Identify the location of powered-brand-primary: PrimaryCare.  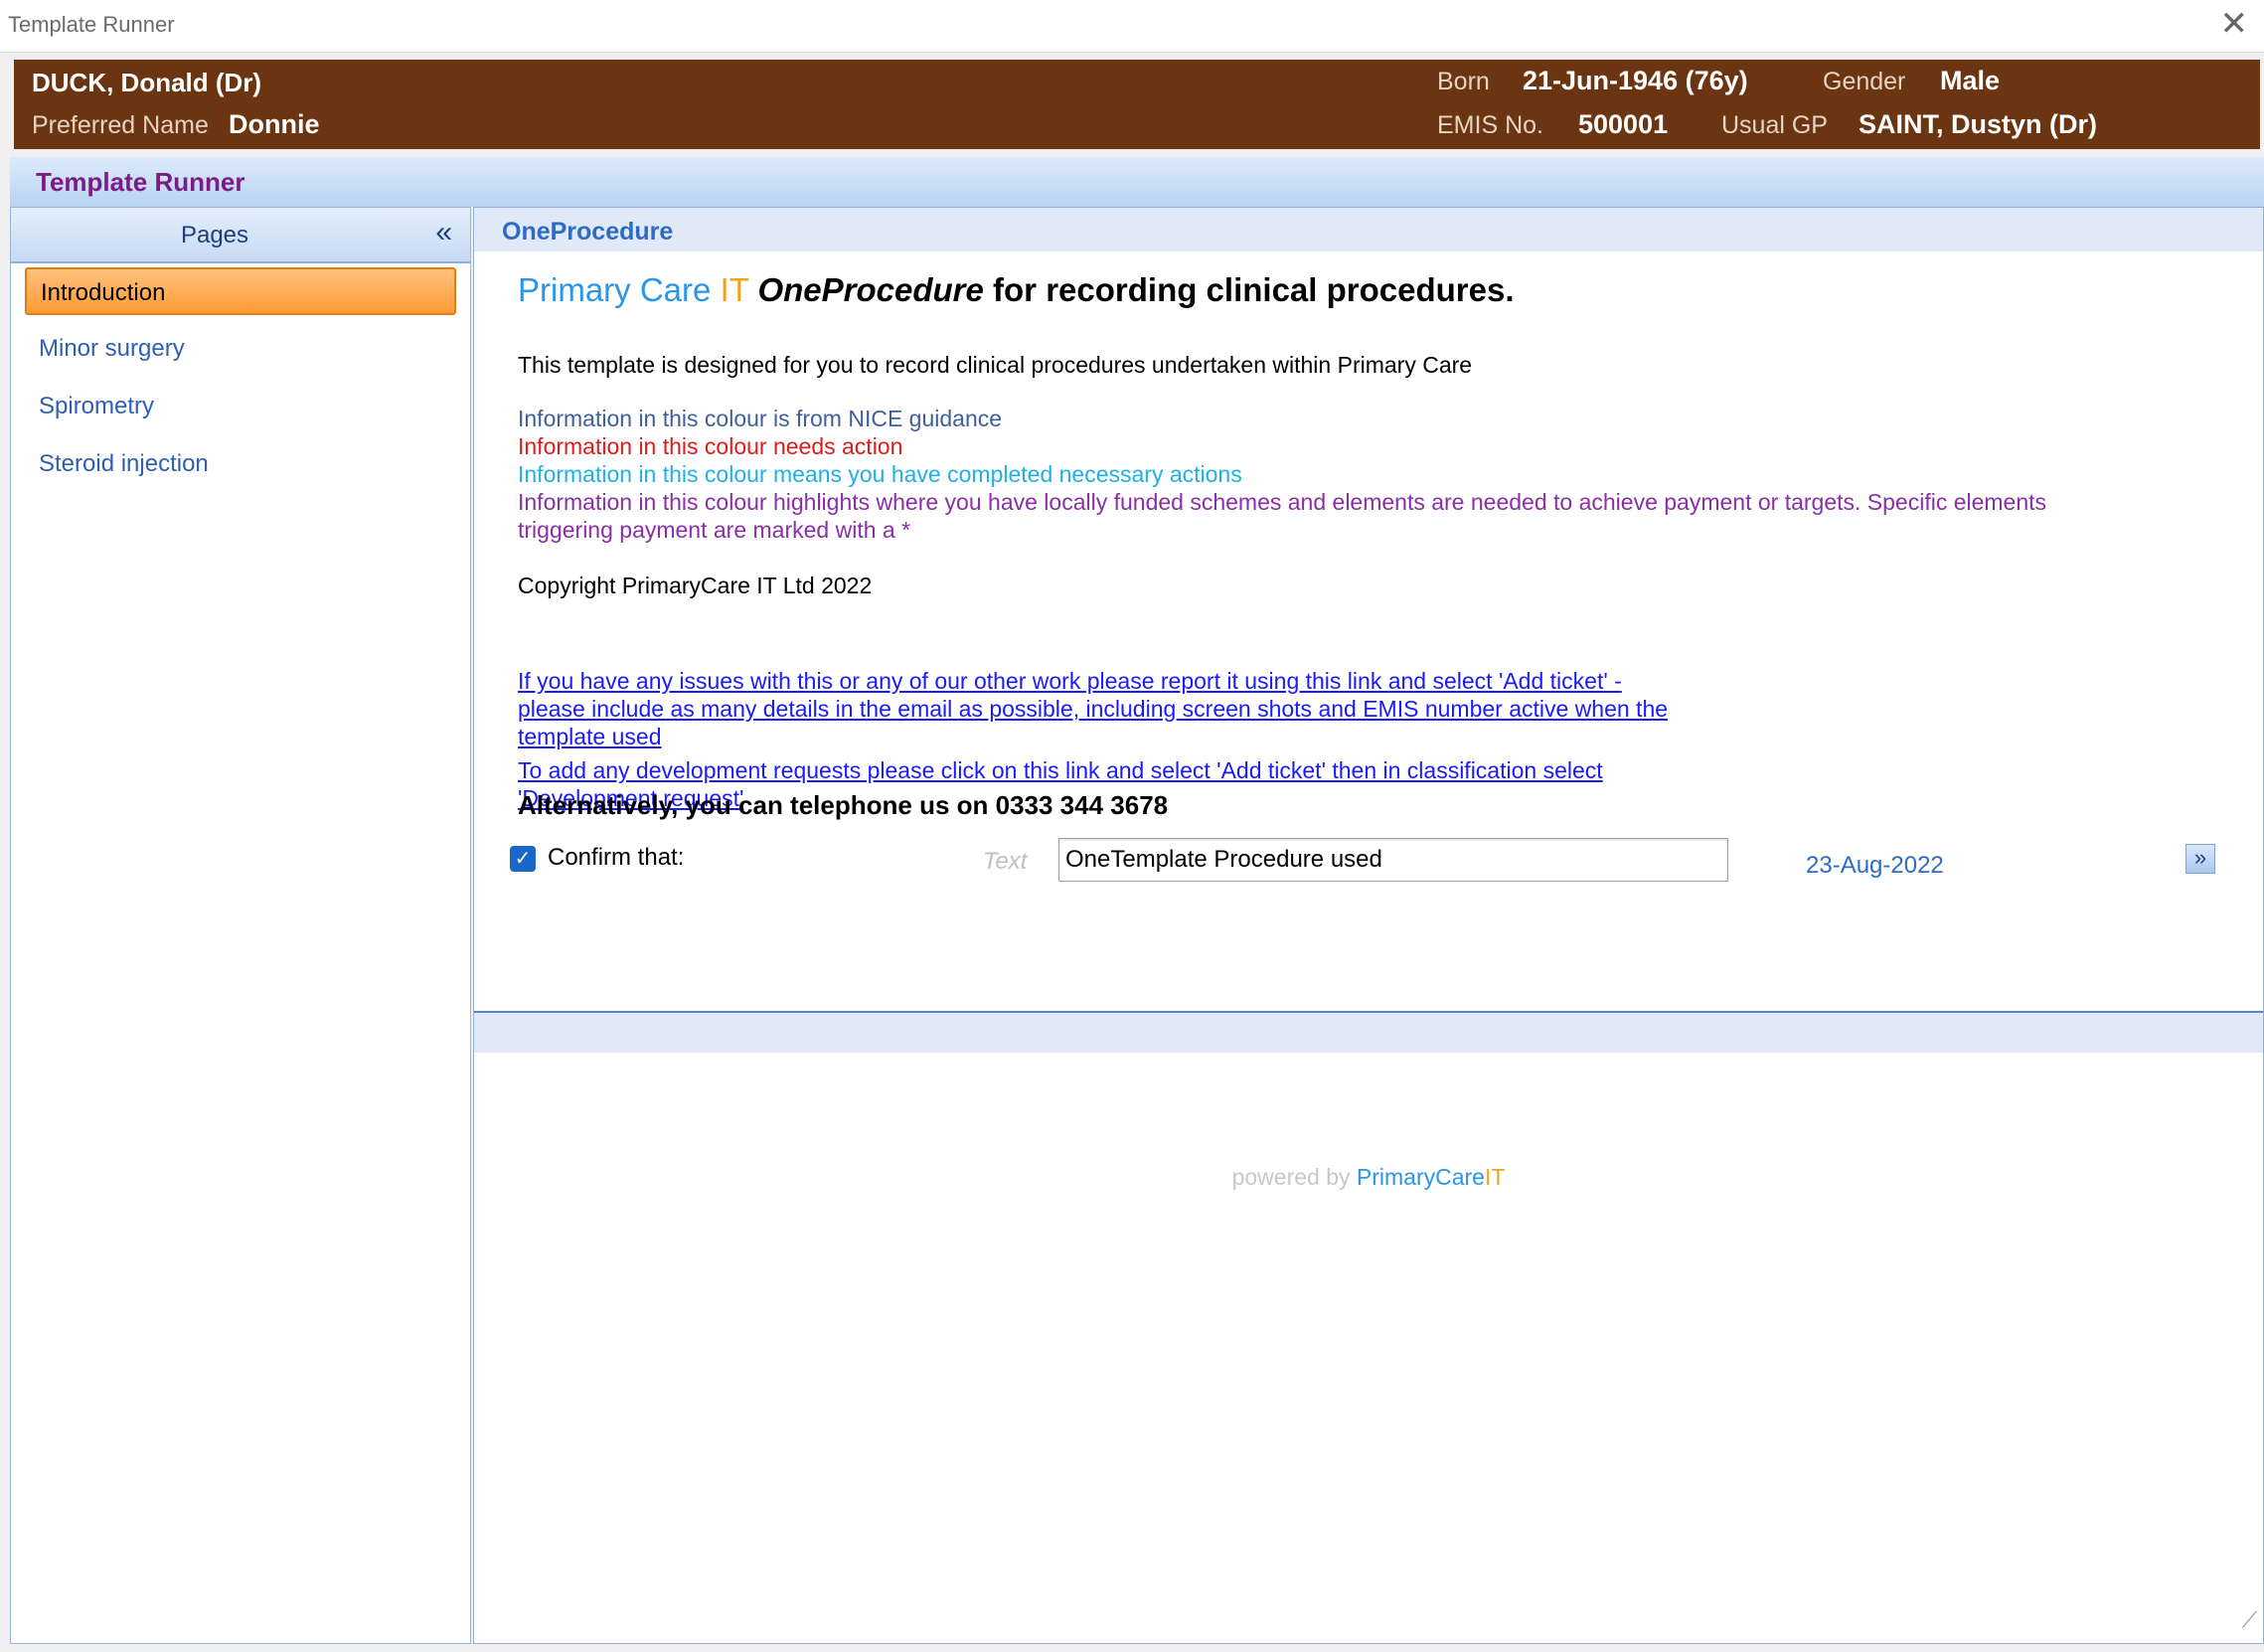
(1420, 1177).